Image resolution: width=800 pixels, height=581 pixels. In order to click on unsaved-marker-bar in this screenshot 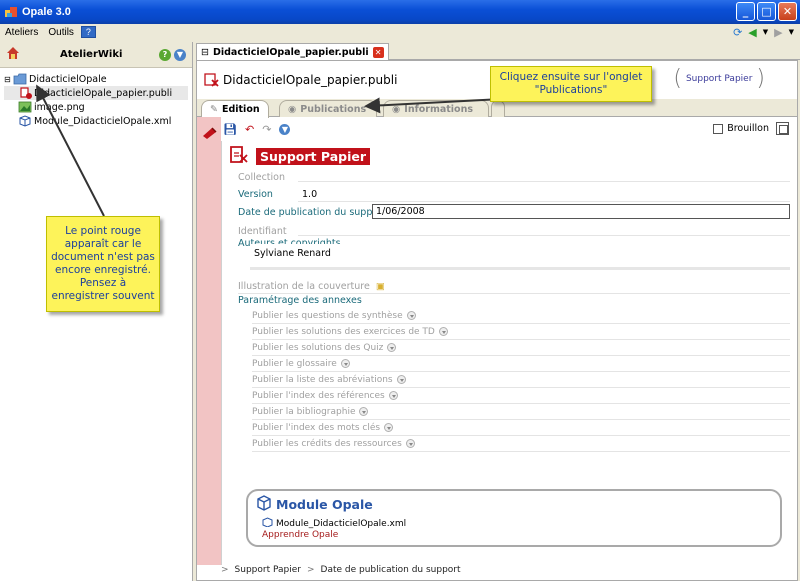, I will do `click(209, 341)`.